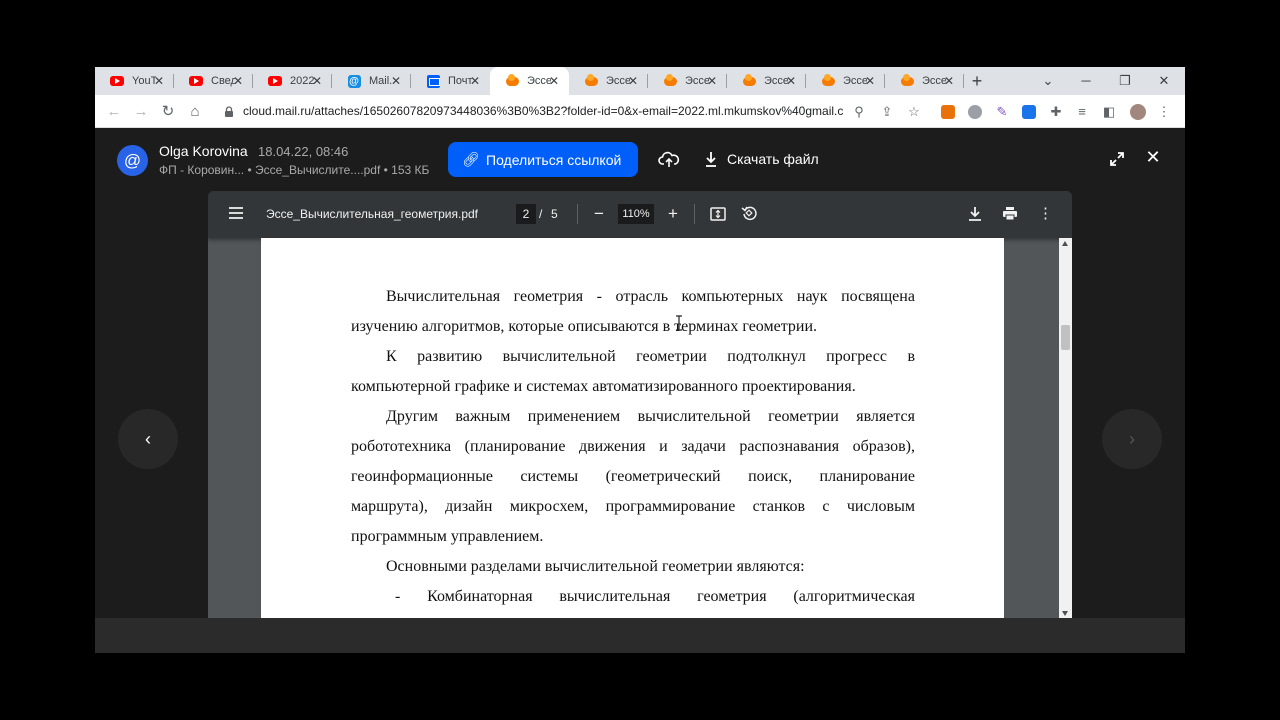  I want to click on side-panel-icon: ◧, so click(1109, 112).